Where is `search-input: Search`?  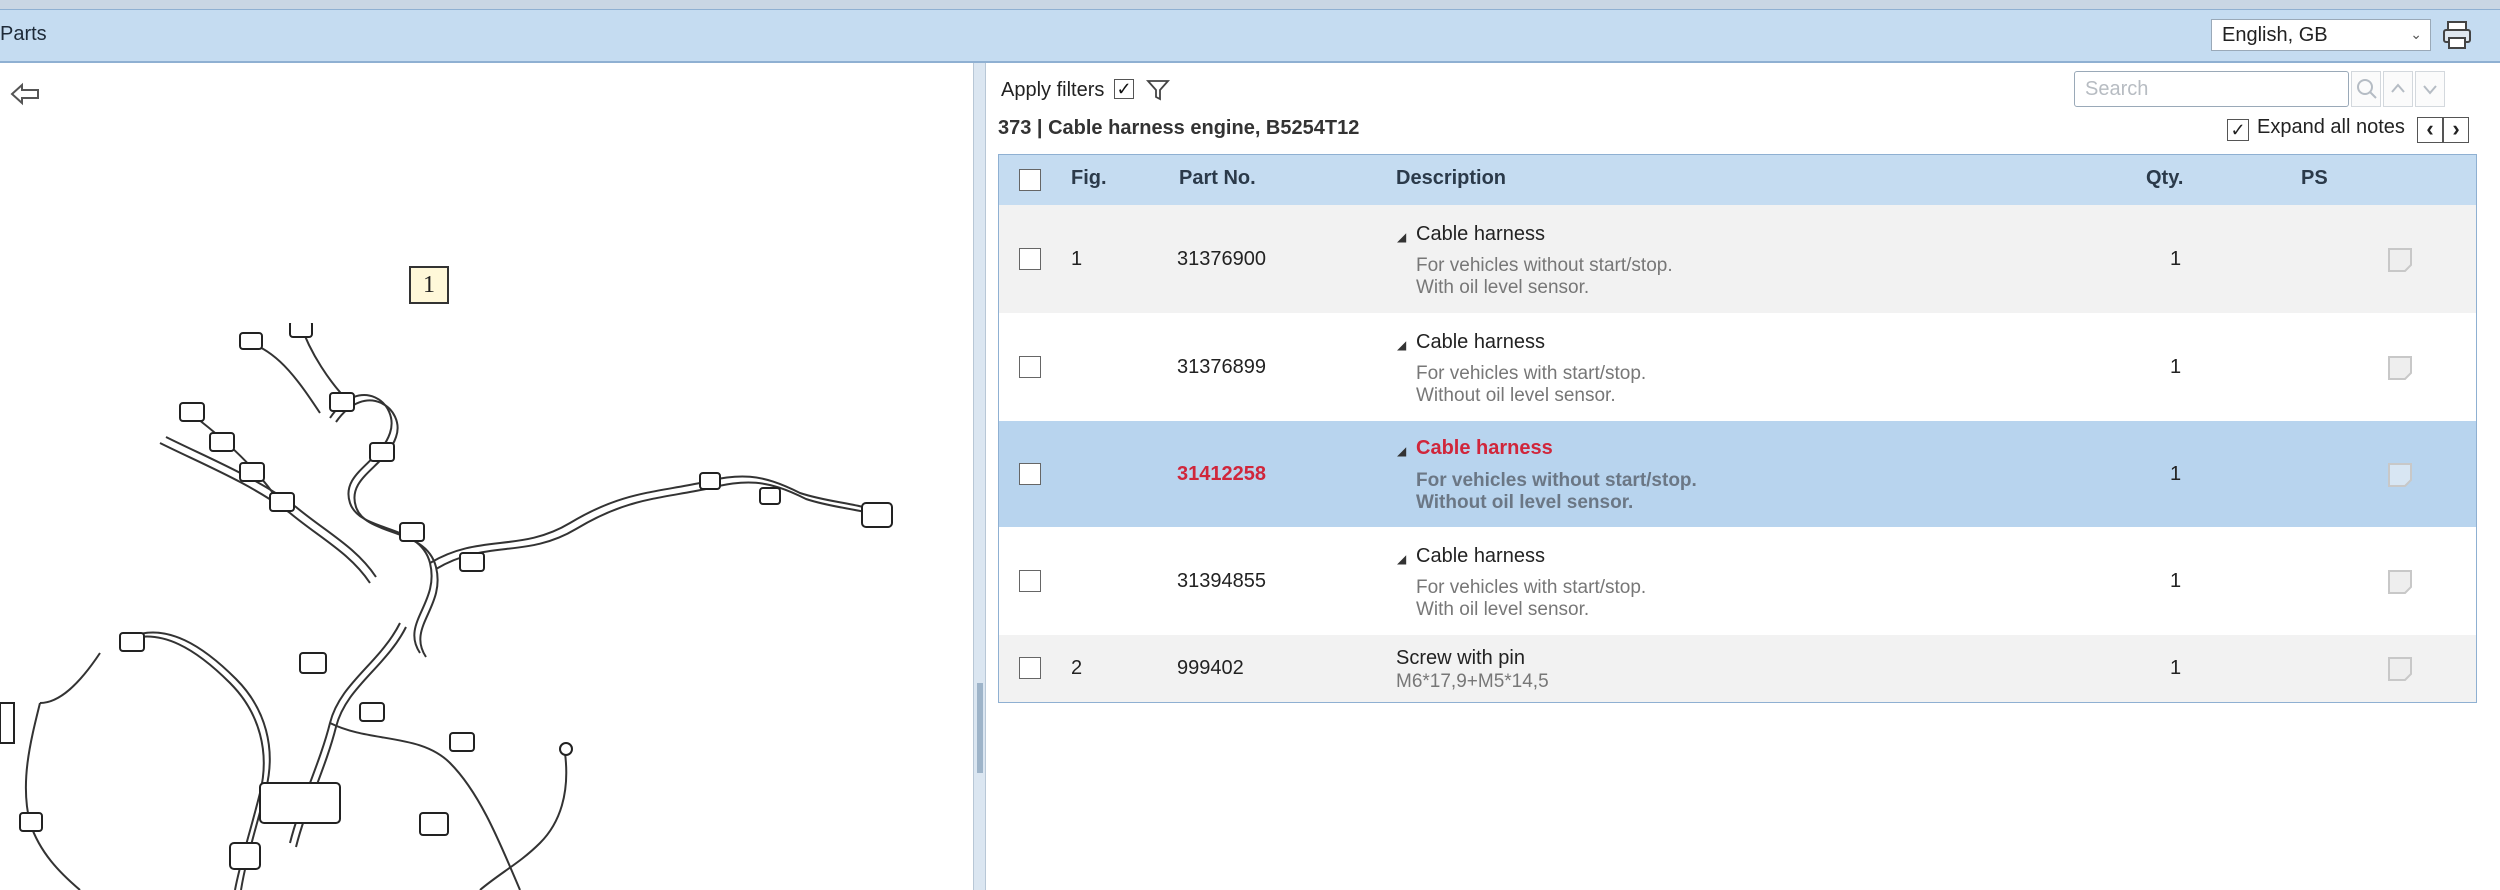 search-input: Search is located at coordinates (2211, 89).